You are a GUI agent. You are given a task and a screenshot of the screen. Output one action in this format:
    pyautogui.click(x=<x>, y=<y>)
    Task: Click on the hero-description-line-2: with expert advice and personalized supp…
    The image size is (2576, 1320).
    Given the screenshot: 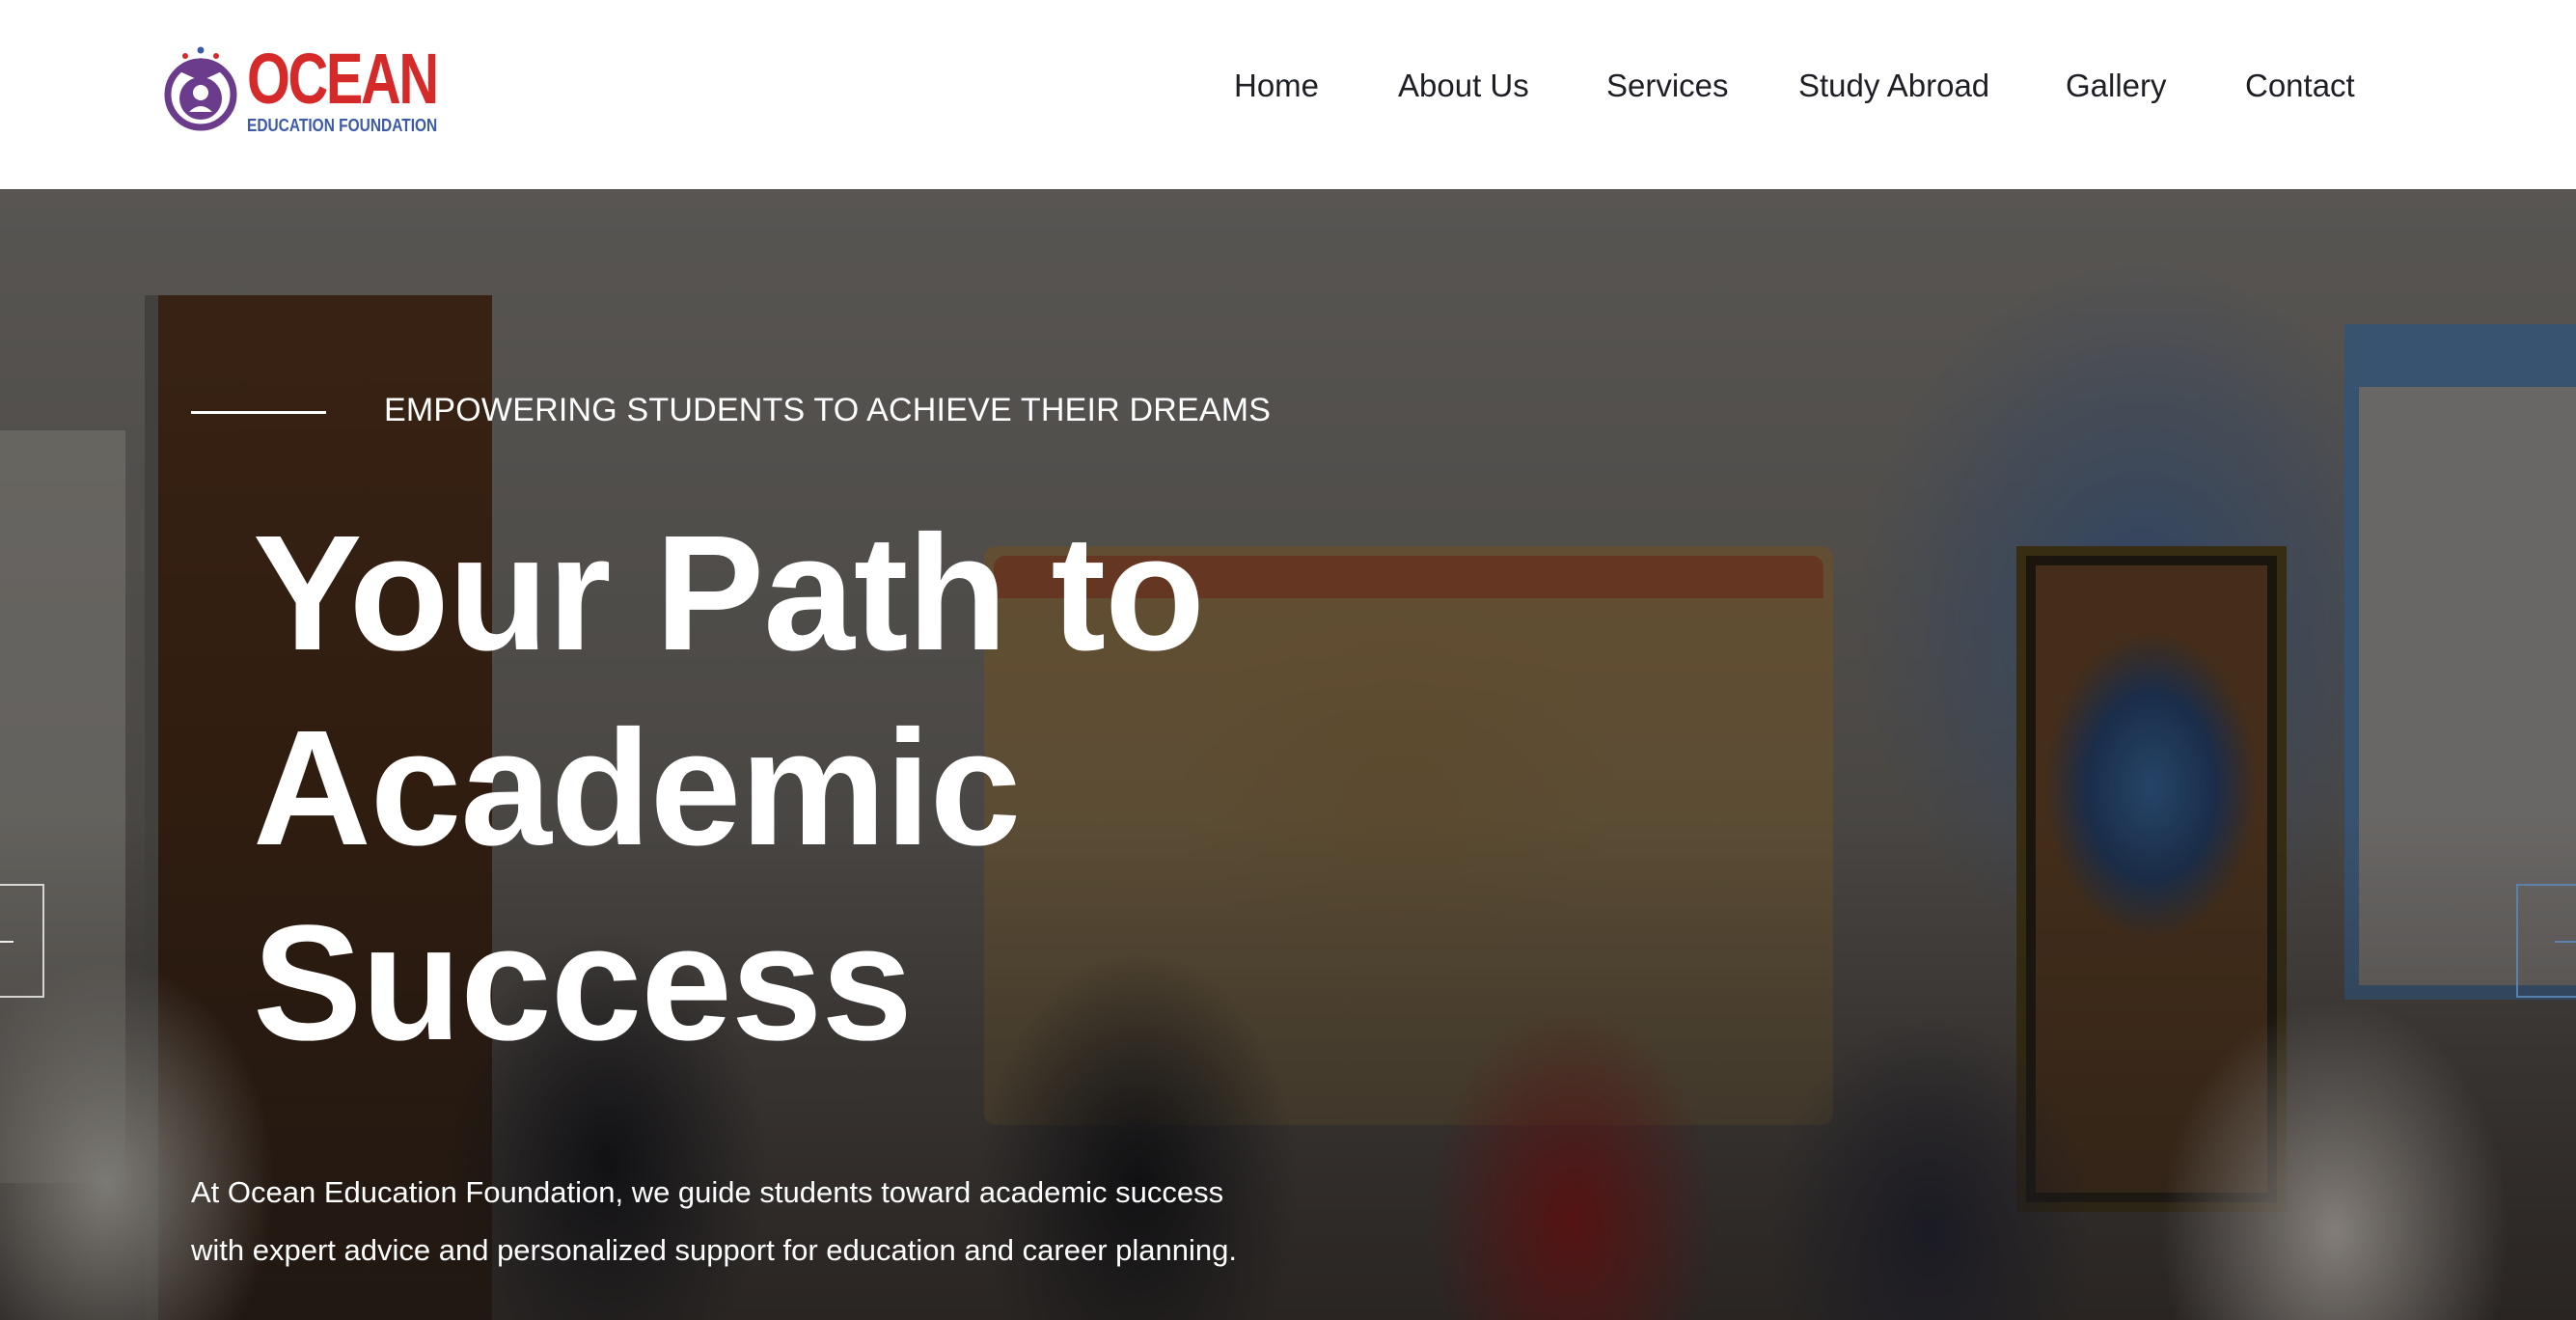 What is the action you would take?
    pyautogui.click(x=714, y=1250)
    